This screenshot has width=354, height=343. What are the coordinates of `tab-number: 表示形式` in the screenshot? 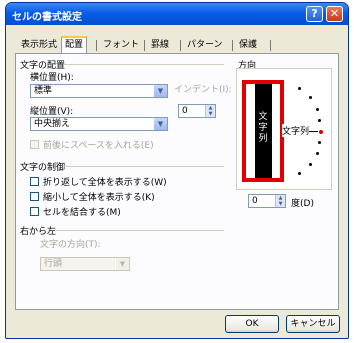 It's located at (39, 45).